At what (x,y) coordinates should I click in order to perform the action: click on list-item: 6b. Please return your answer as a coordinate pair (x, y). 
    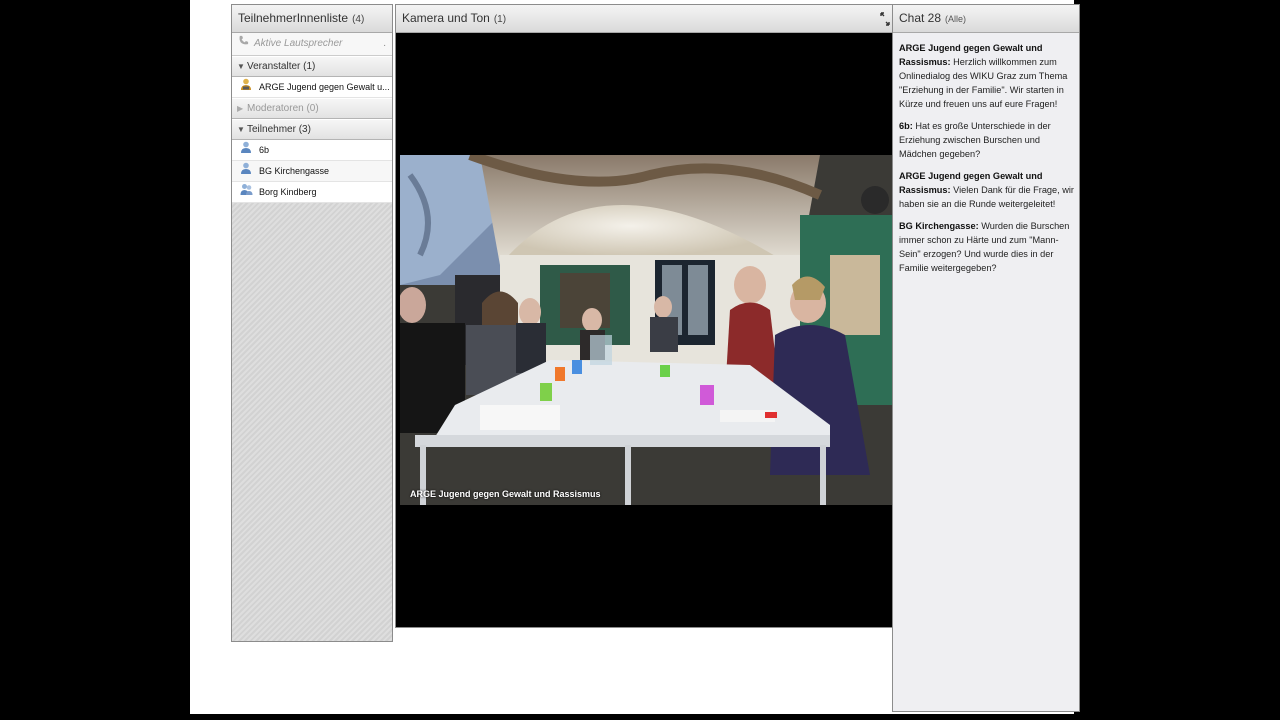
    Looking at the image, I should click on (312, 150).